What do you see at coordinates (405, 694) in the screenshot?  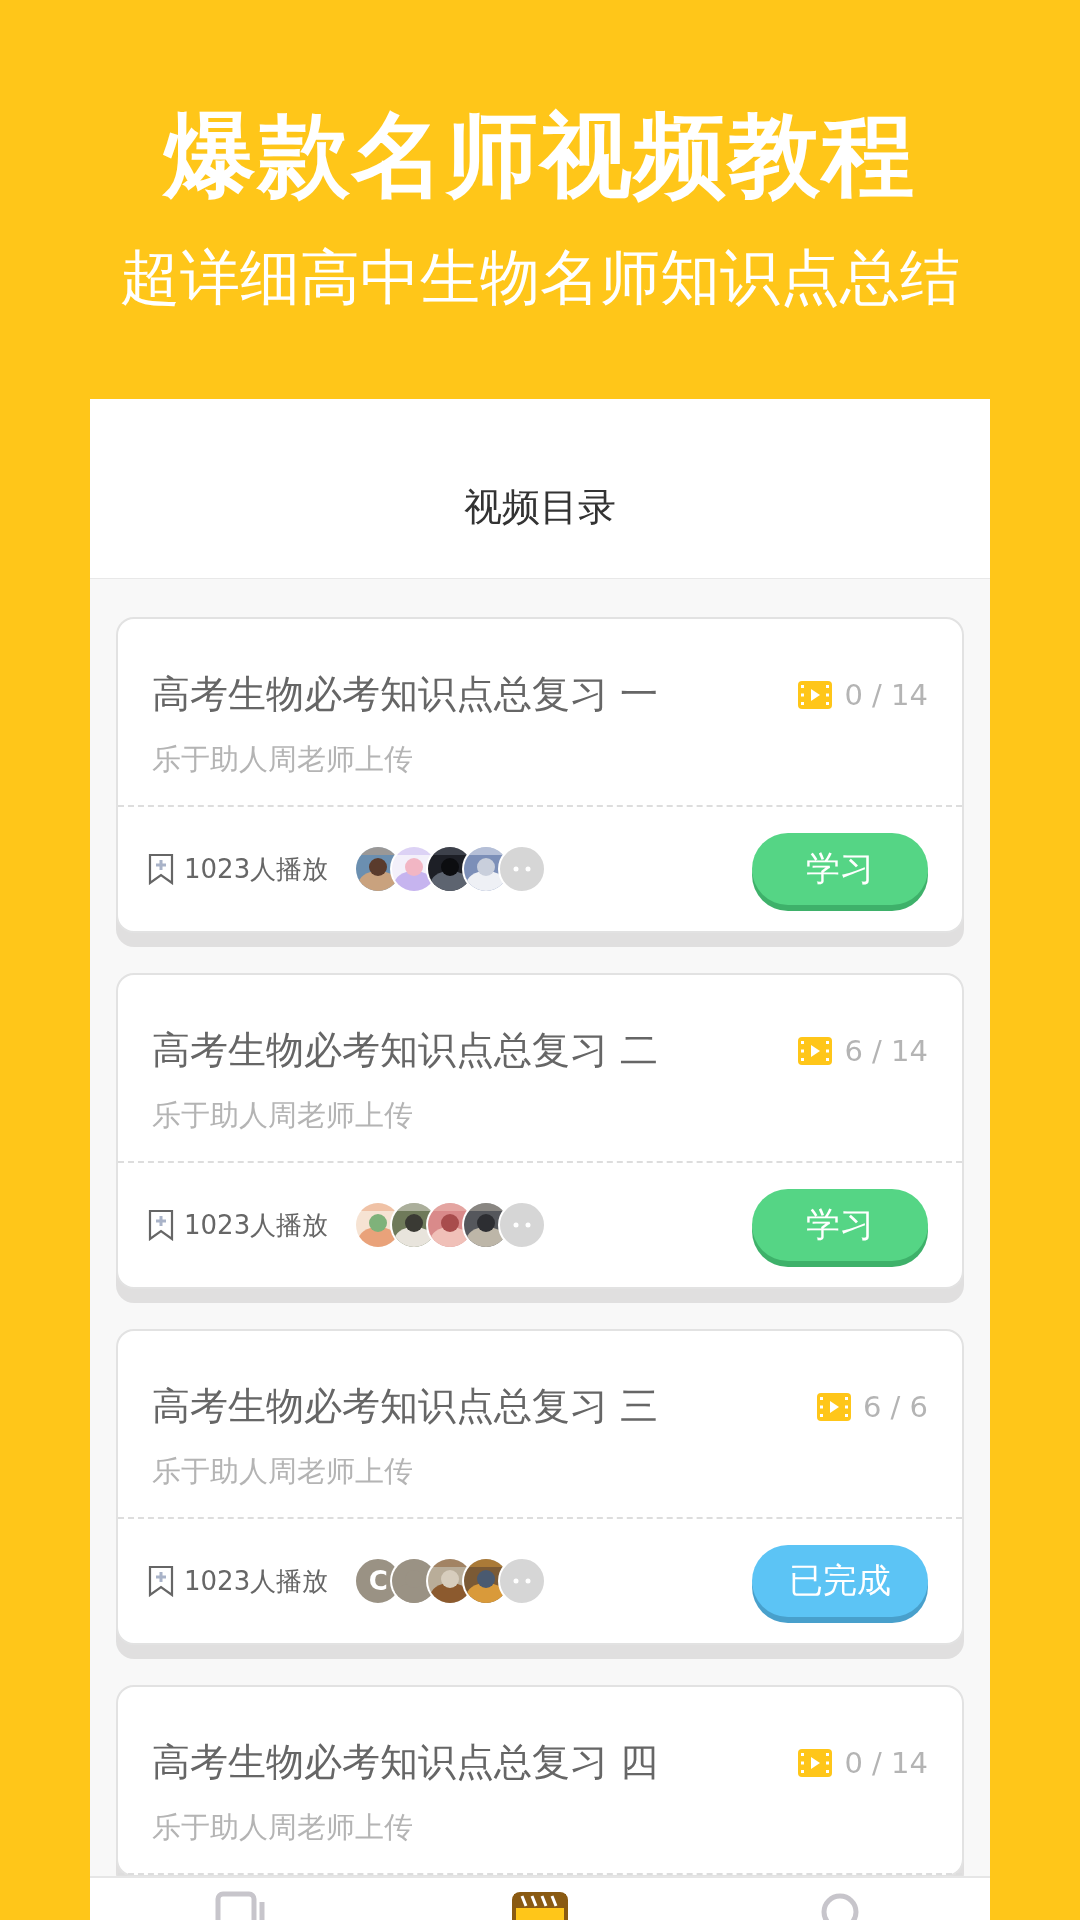 I see `course-title: 高考生物必考知识点总复习 一` at bounding box center [405, 694].